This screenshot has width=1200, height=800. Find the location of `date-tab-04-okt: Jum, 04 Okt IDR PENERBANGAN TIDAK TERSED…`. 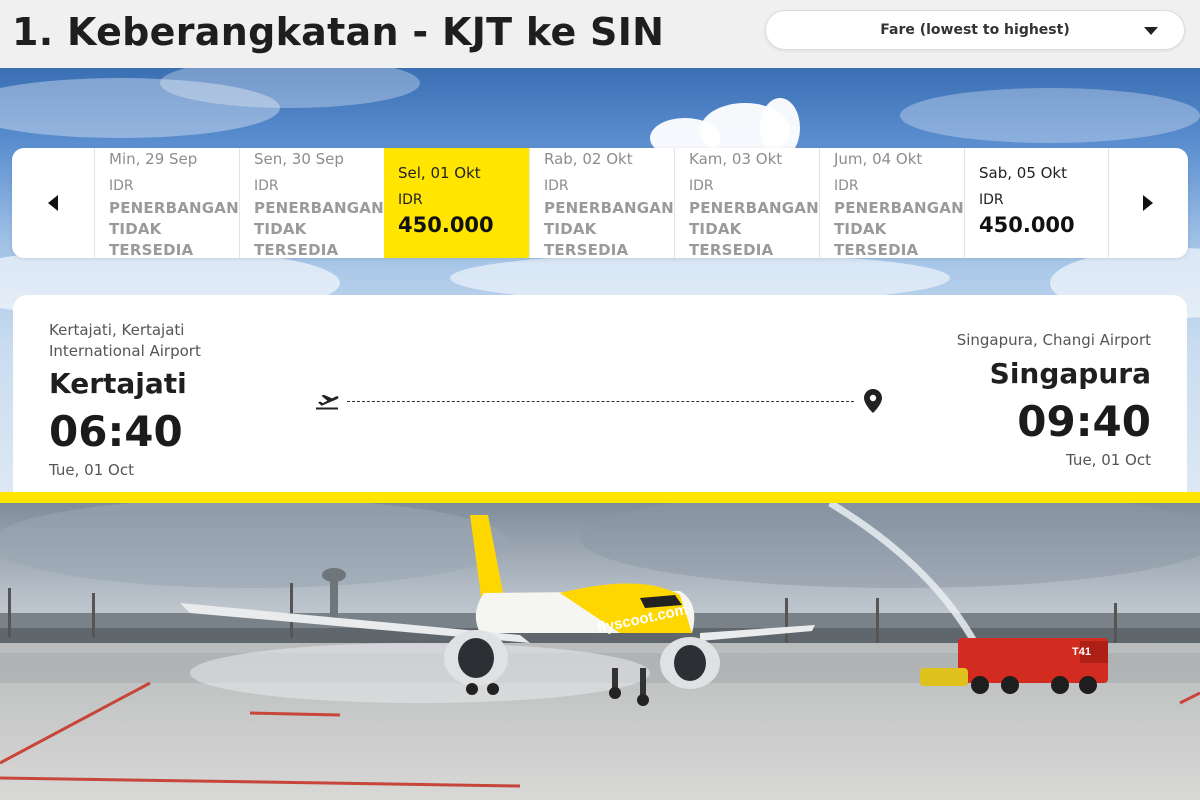

date-tab-04-okt: Jum, 04 Okt IDR PENERBANGAN TIDAK TERSED… is located at coordinates (891, 203).